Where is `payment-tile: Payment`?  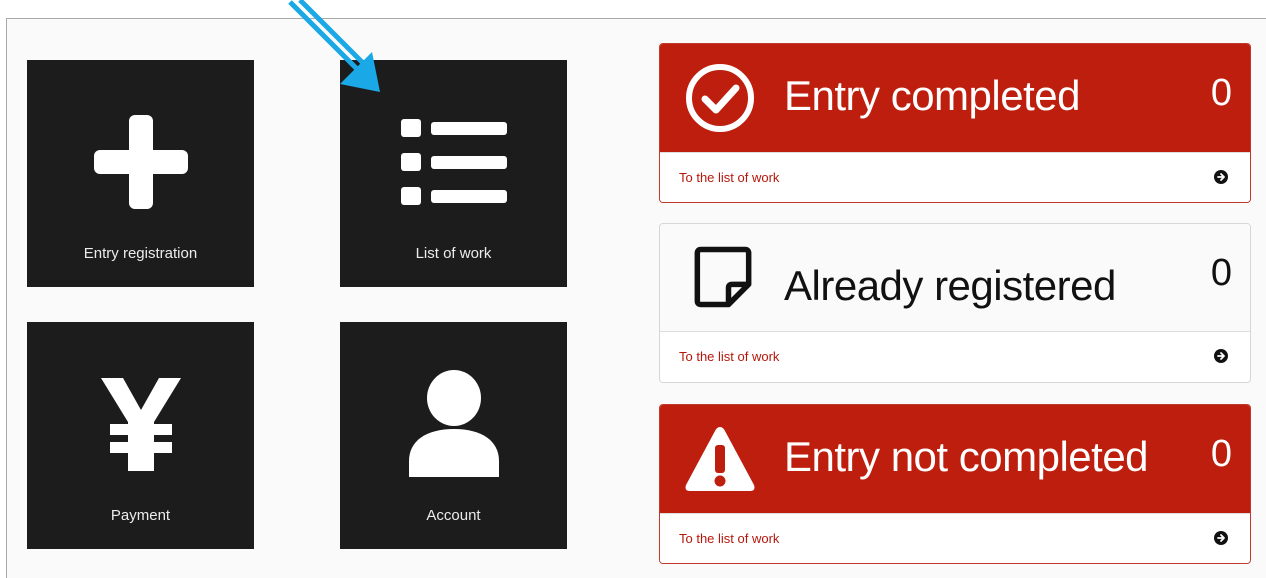
payment-tile: Payment is located at coordinates (140, 435).